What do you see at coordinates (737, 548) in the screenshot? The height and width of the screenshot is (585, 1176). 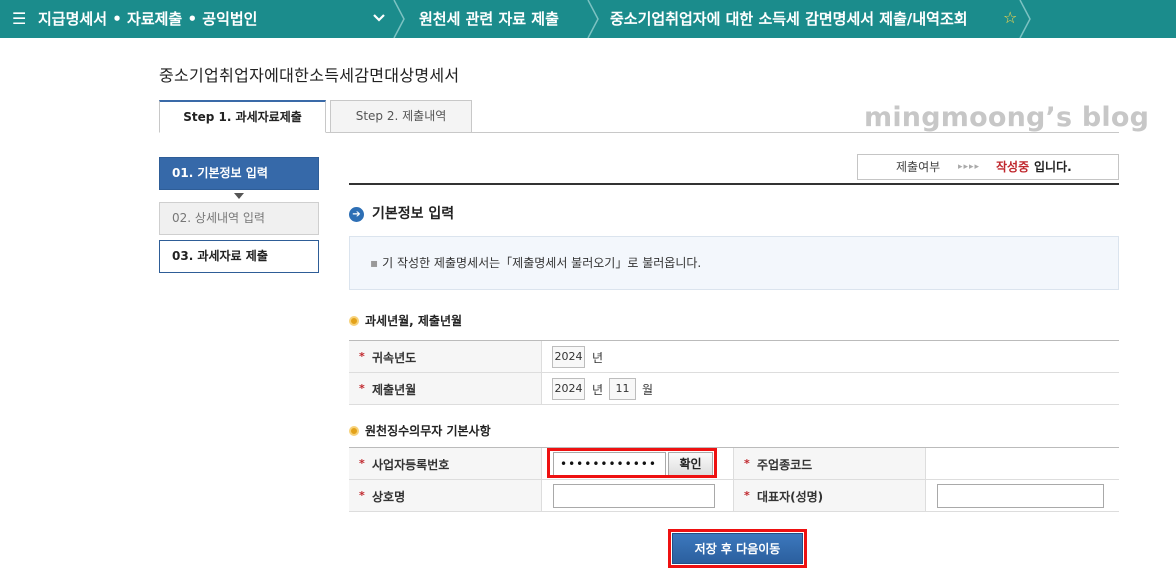 I see `highlight-save-button` at bounding box center [737, 548].